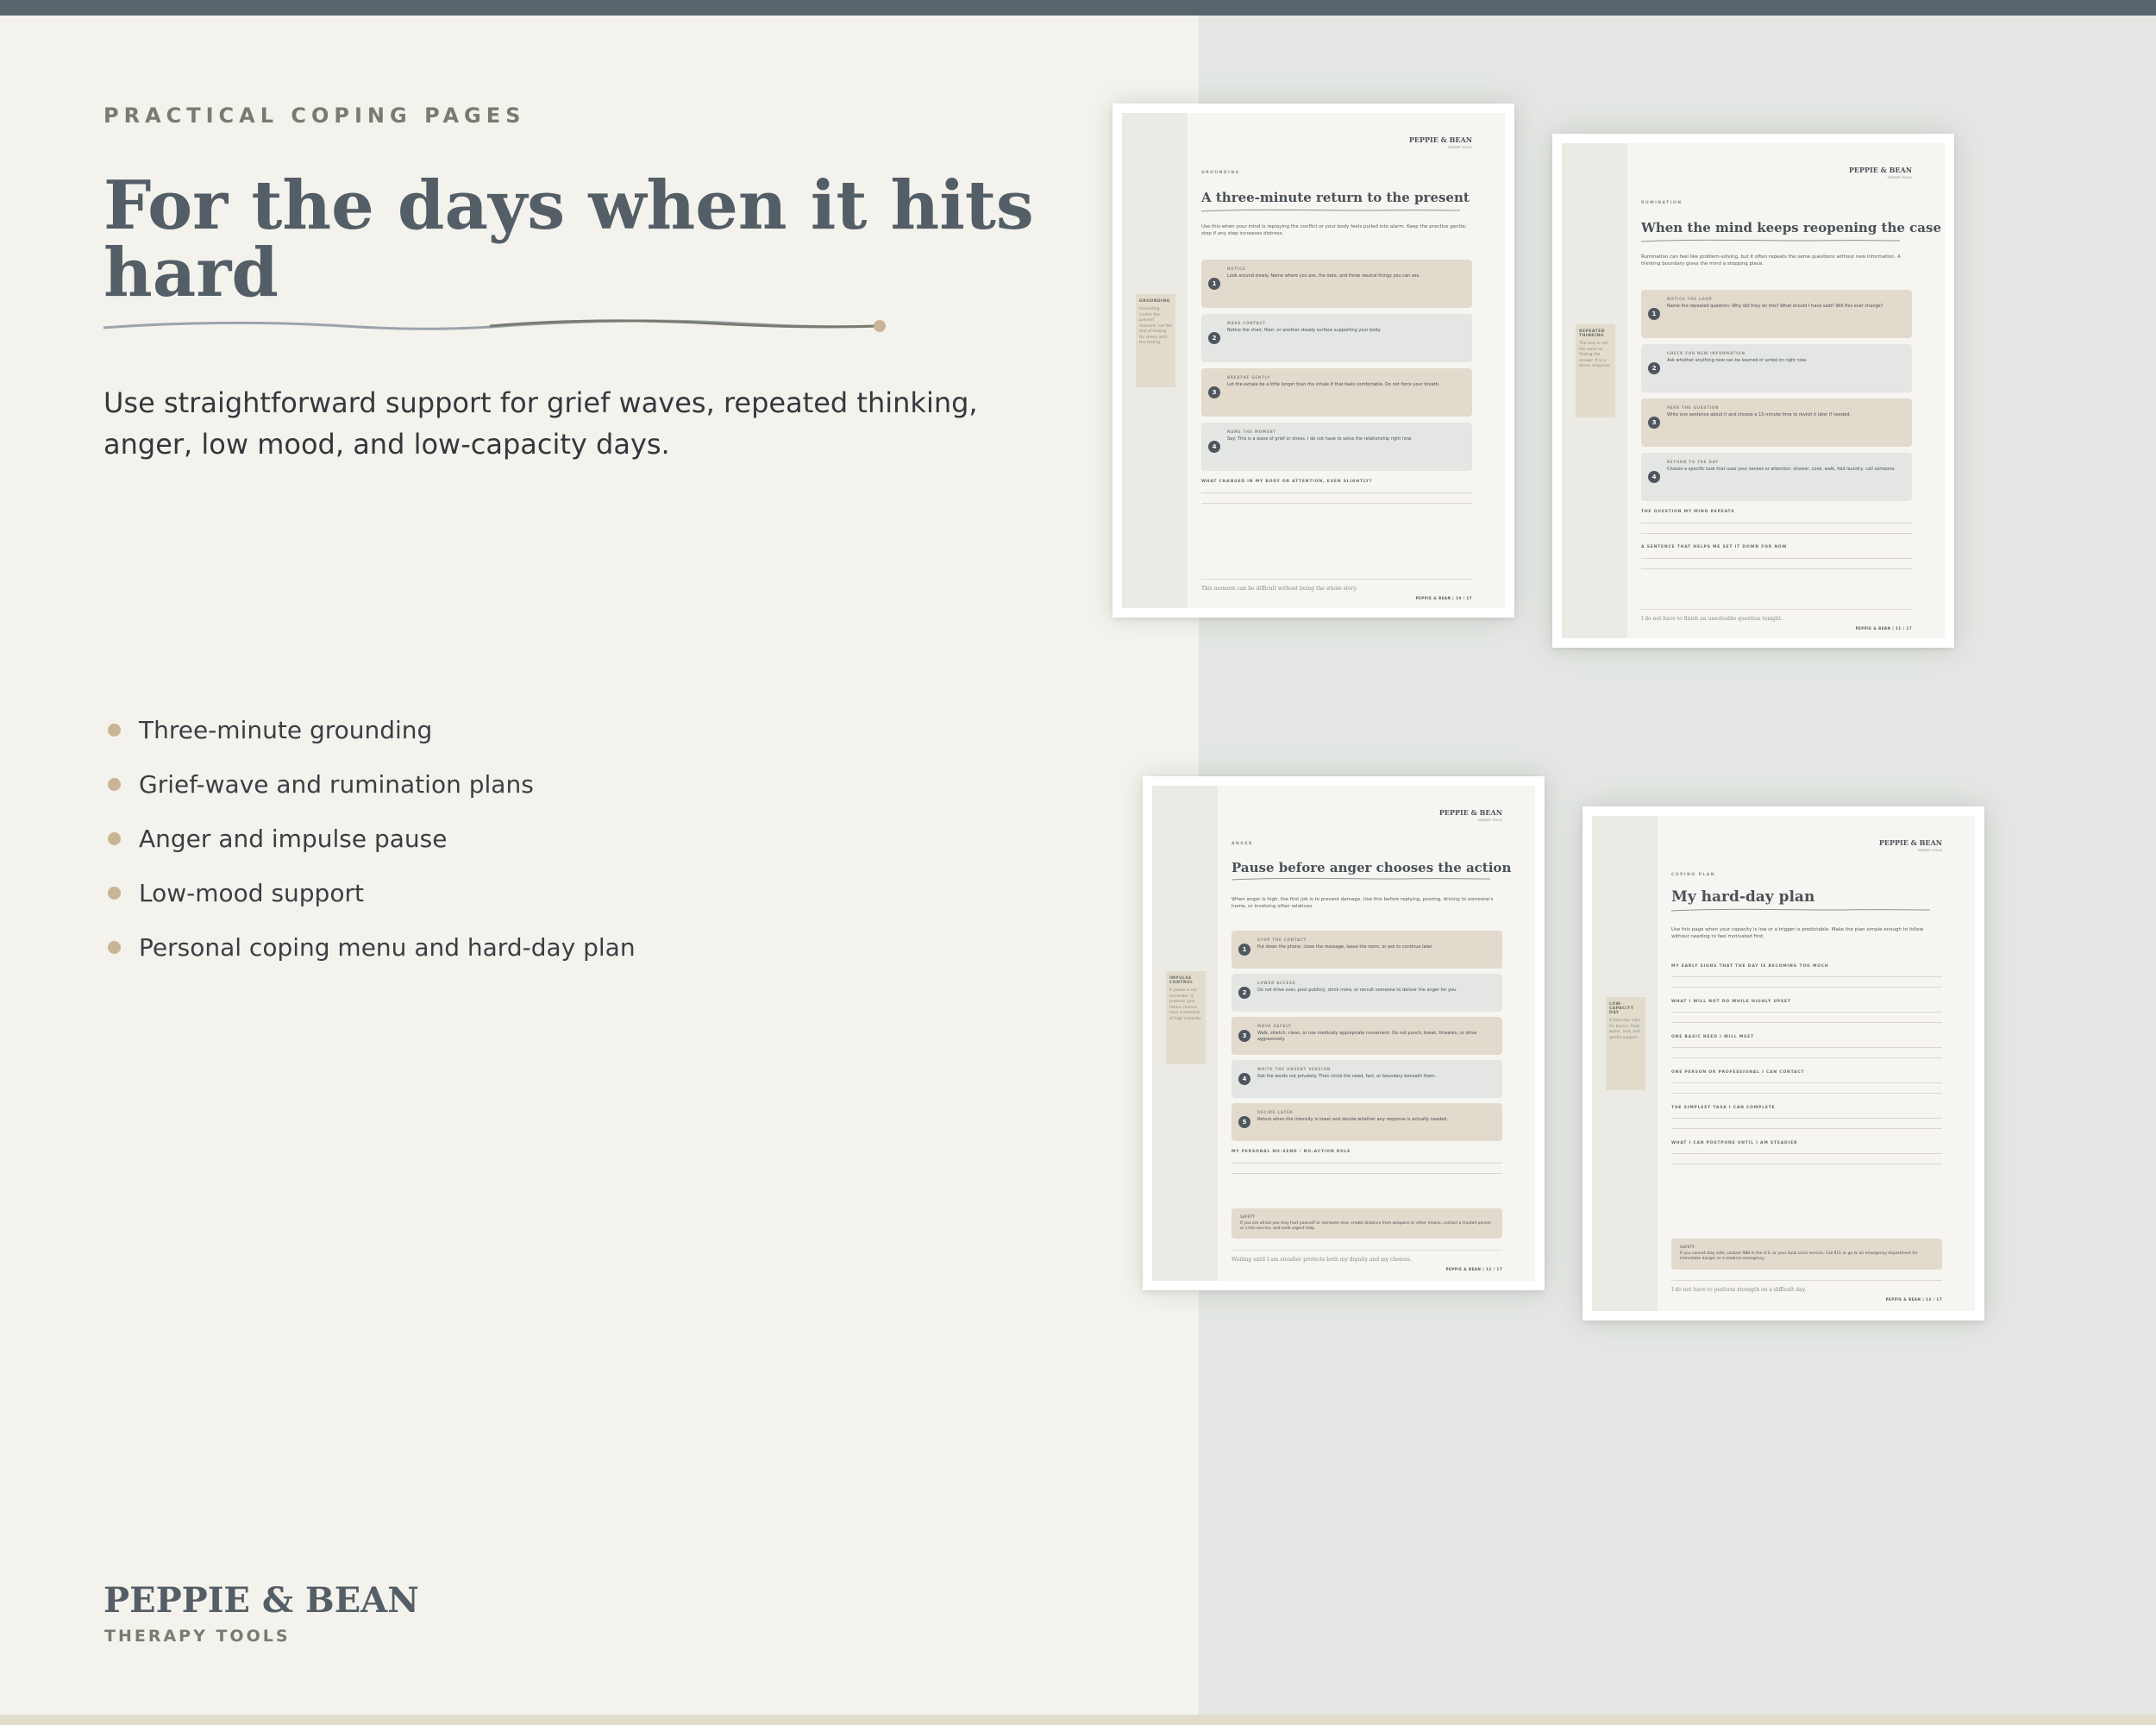  I want to click on rail-note-title: GROUNDING, so click(1154, 302).